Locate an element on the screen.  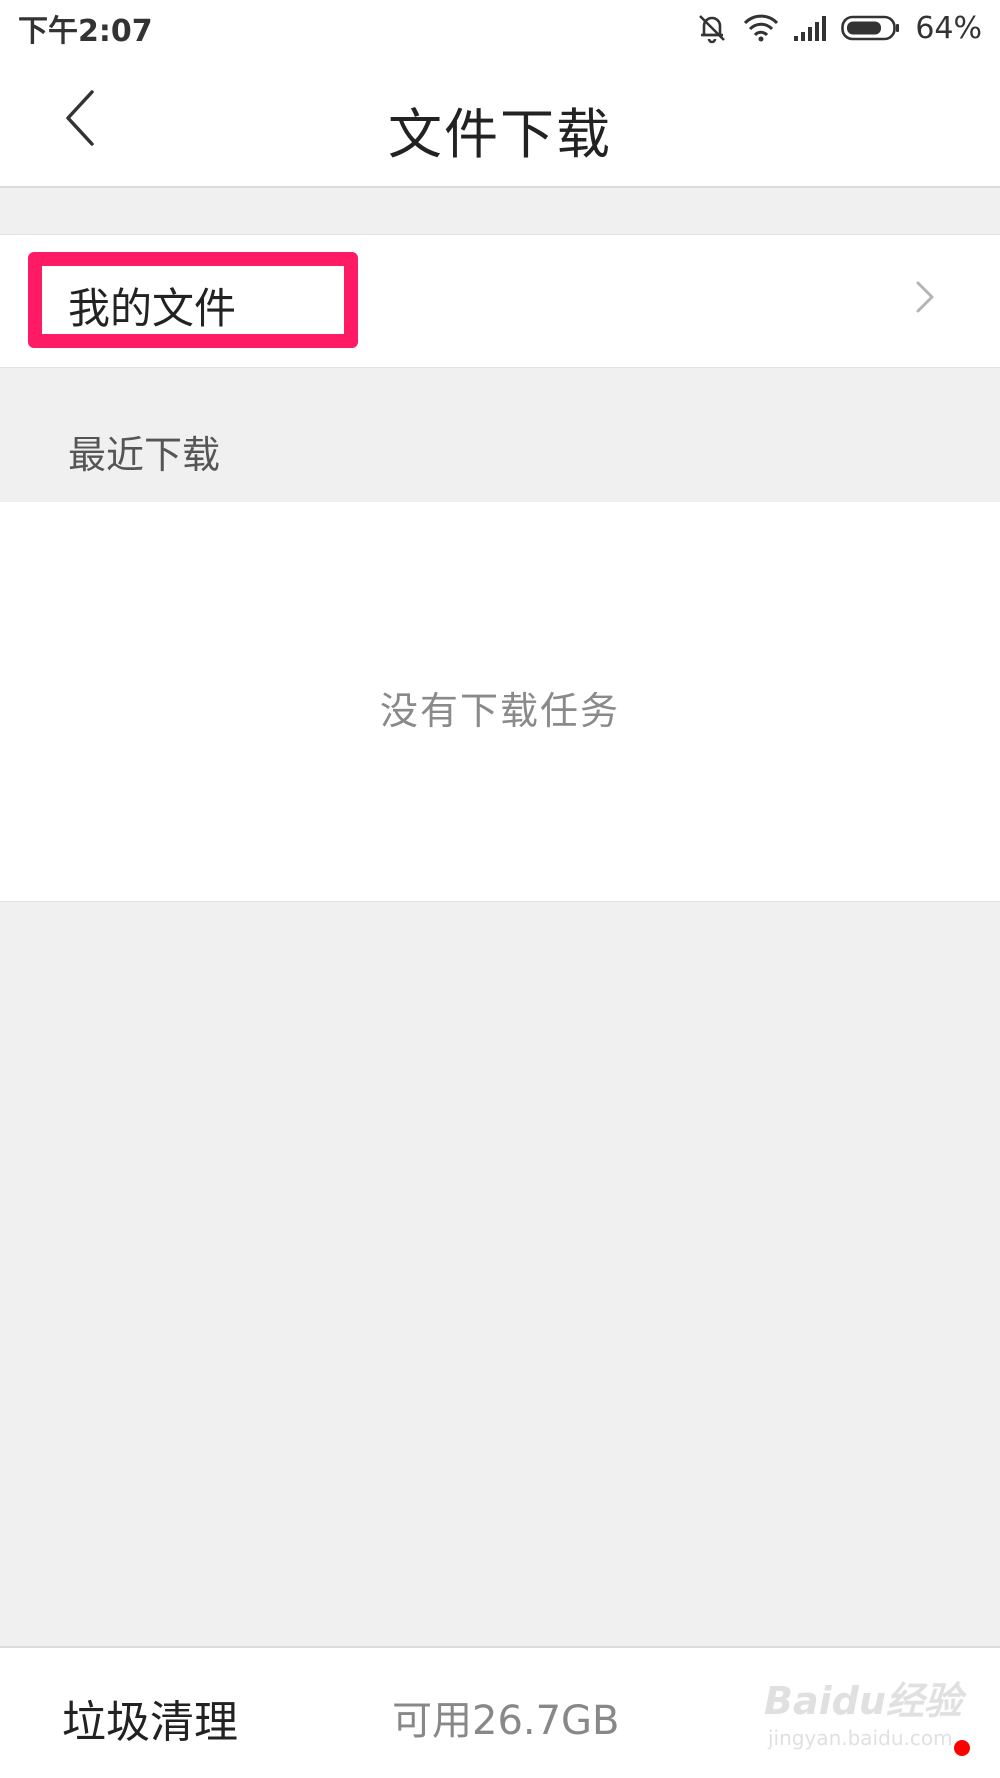
chevron-right-icon is located at coordinates (925, 297).